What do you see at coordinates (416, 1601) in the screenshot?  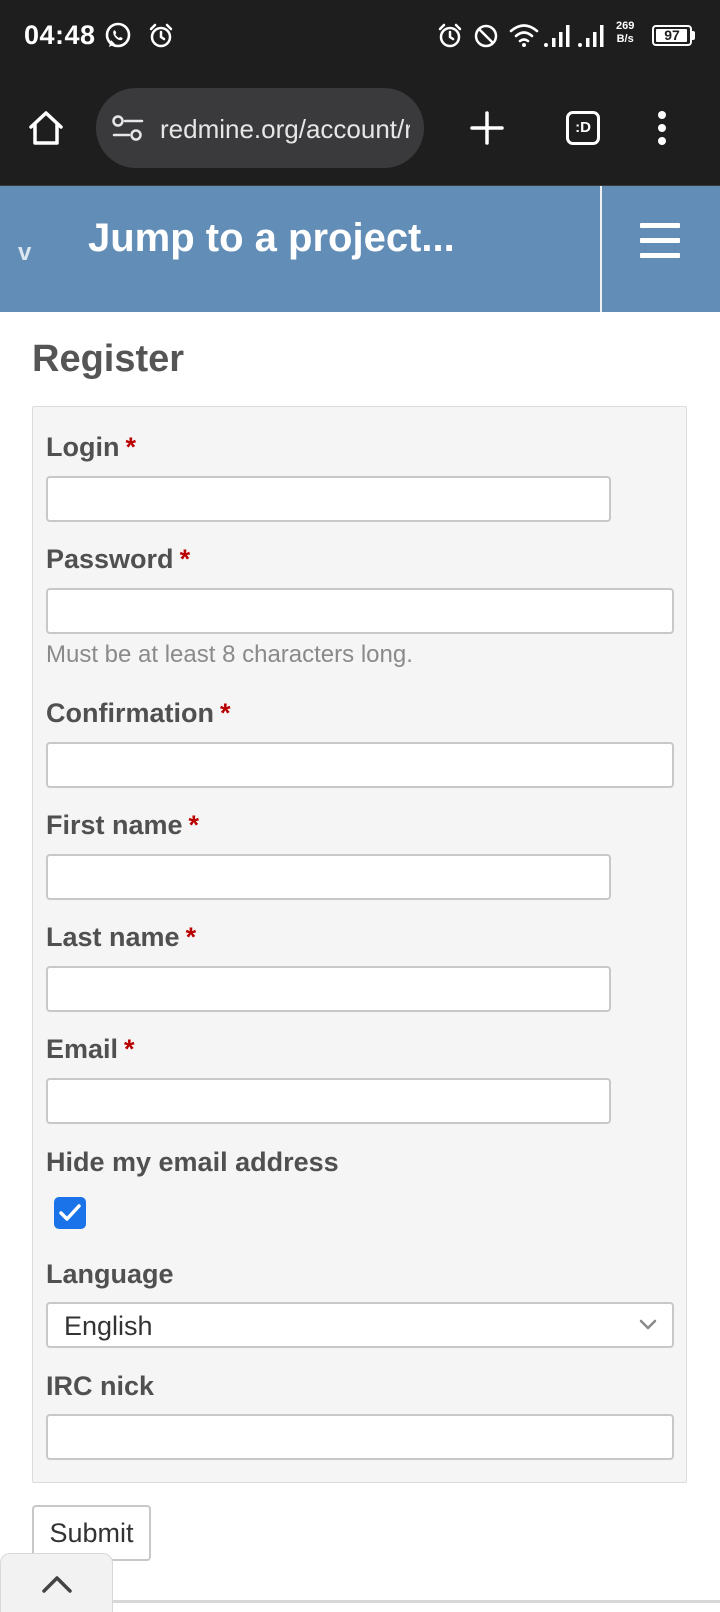 I see `bottom-divider` at bounding box center [416, 1601].